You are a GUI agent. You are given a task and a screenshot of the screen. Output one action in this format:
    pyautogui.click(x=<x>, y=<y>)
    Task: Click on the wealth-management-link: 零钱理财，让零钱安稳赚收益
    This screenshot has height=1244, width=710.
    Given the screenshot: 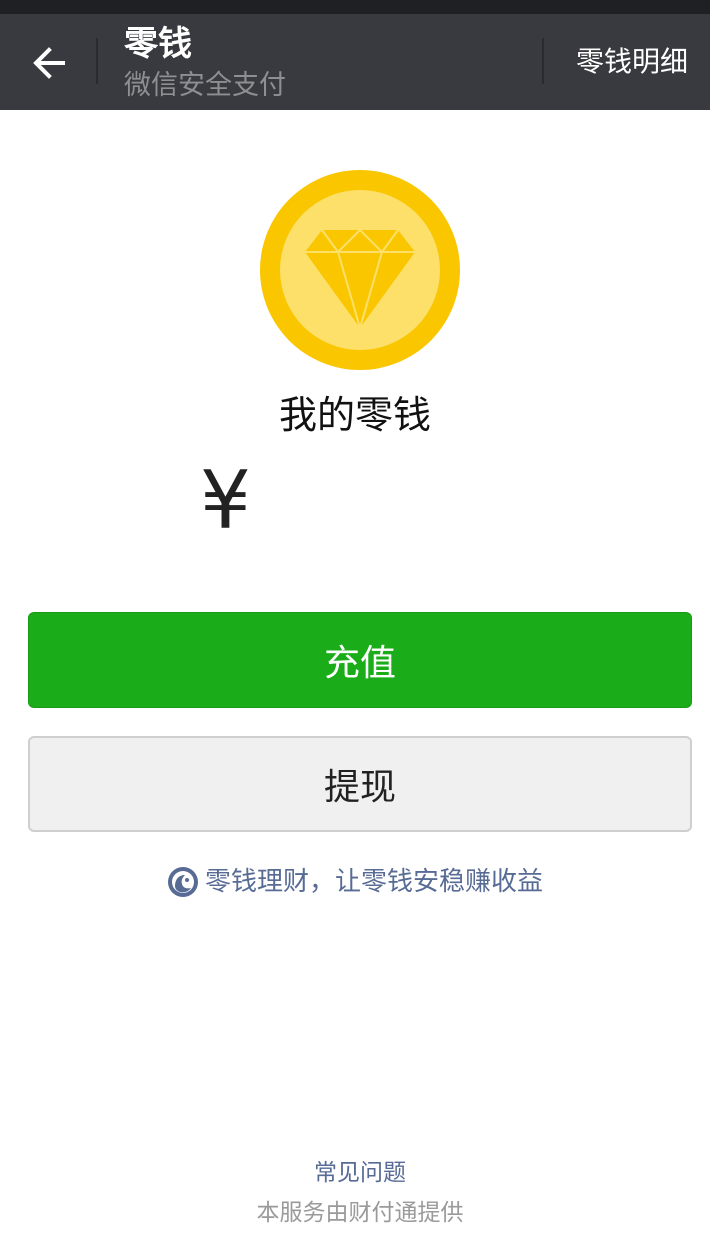 What is the action you would take?
    pyautogui.click(x=355, y=882)
    